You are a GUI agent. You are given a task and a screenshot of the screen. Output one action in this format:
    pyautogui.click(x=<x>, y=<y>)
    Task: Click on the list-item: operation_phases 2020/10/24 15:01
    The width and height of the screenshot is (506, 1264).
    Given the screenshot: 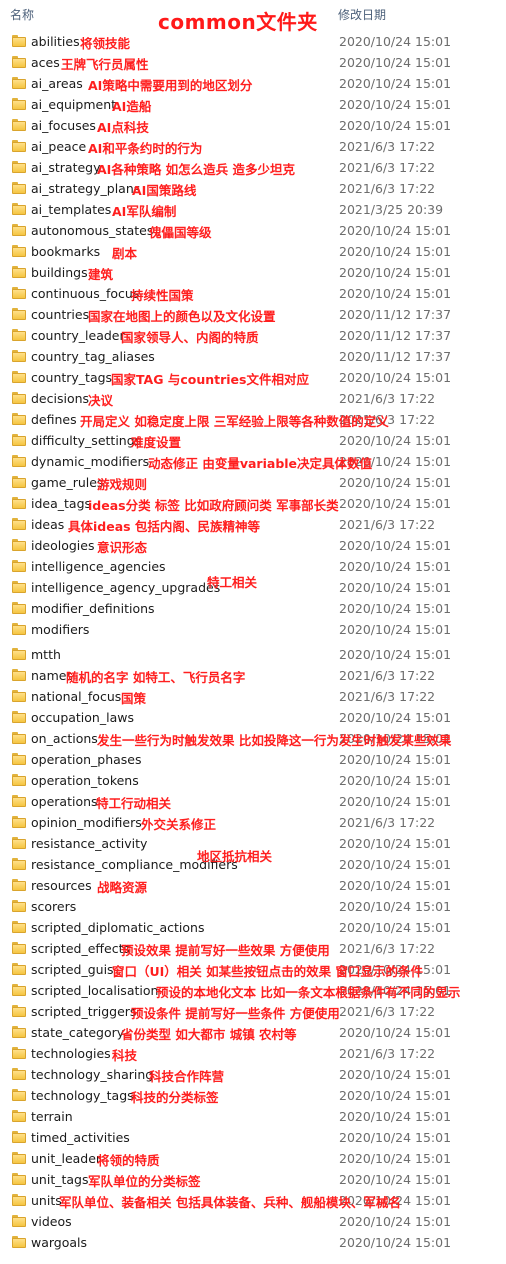 What is the action you would take?
    pyautogui.click(x=253, y=760)
    